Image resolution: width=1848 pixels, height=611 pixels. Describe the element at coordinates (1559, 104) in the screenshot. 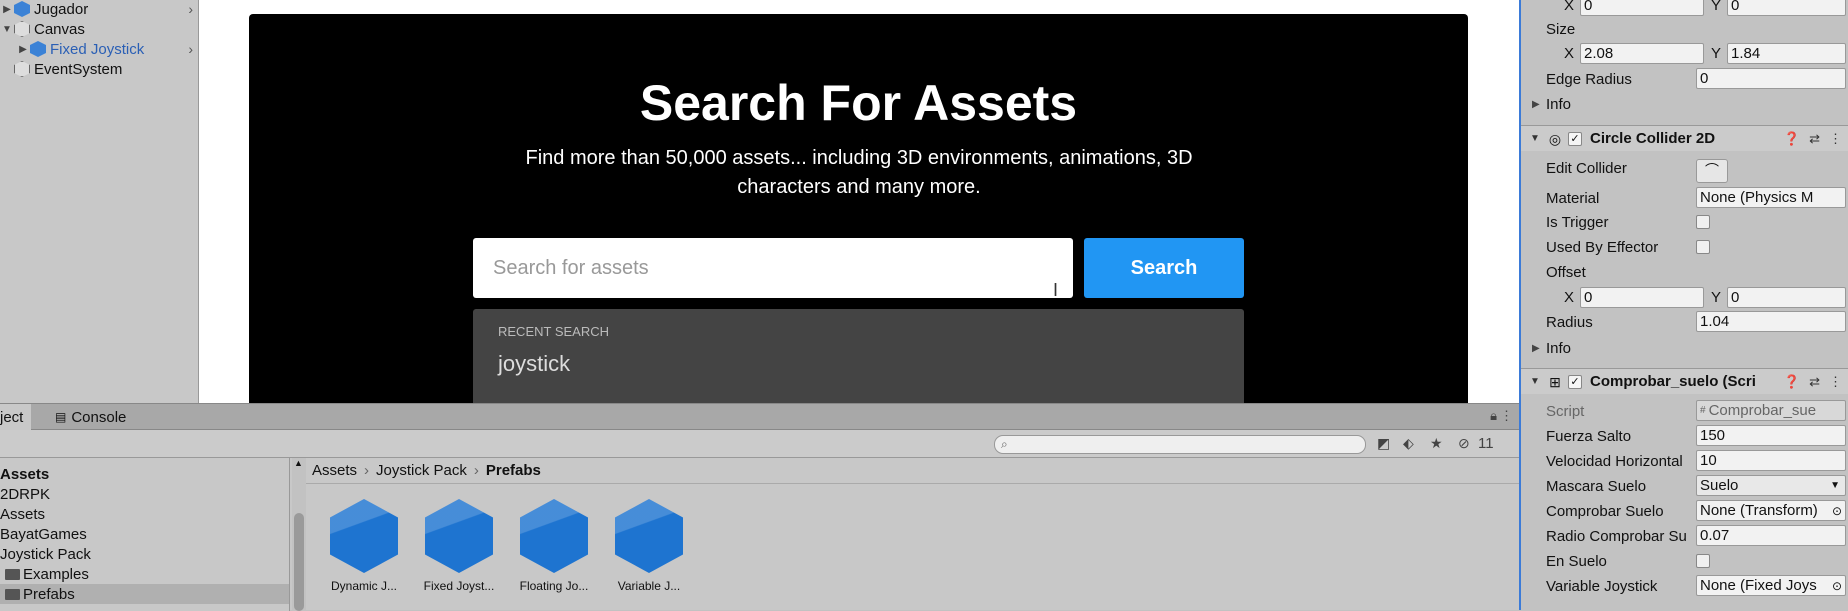

I see `info-label: Info` at that location.